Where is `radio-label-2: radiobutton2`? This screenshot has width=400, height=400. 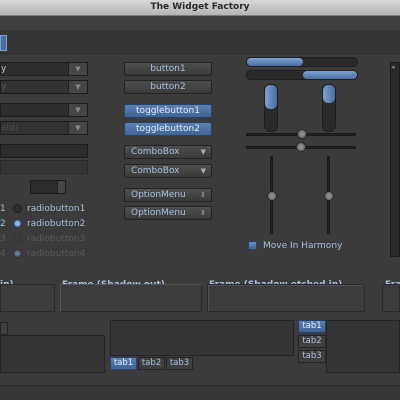
radio-label-2: radiobutton2 is located at coordinates (56, 224).